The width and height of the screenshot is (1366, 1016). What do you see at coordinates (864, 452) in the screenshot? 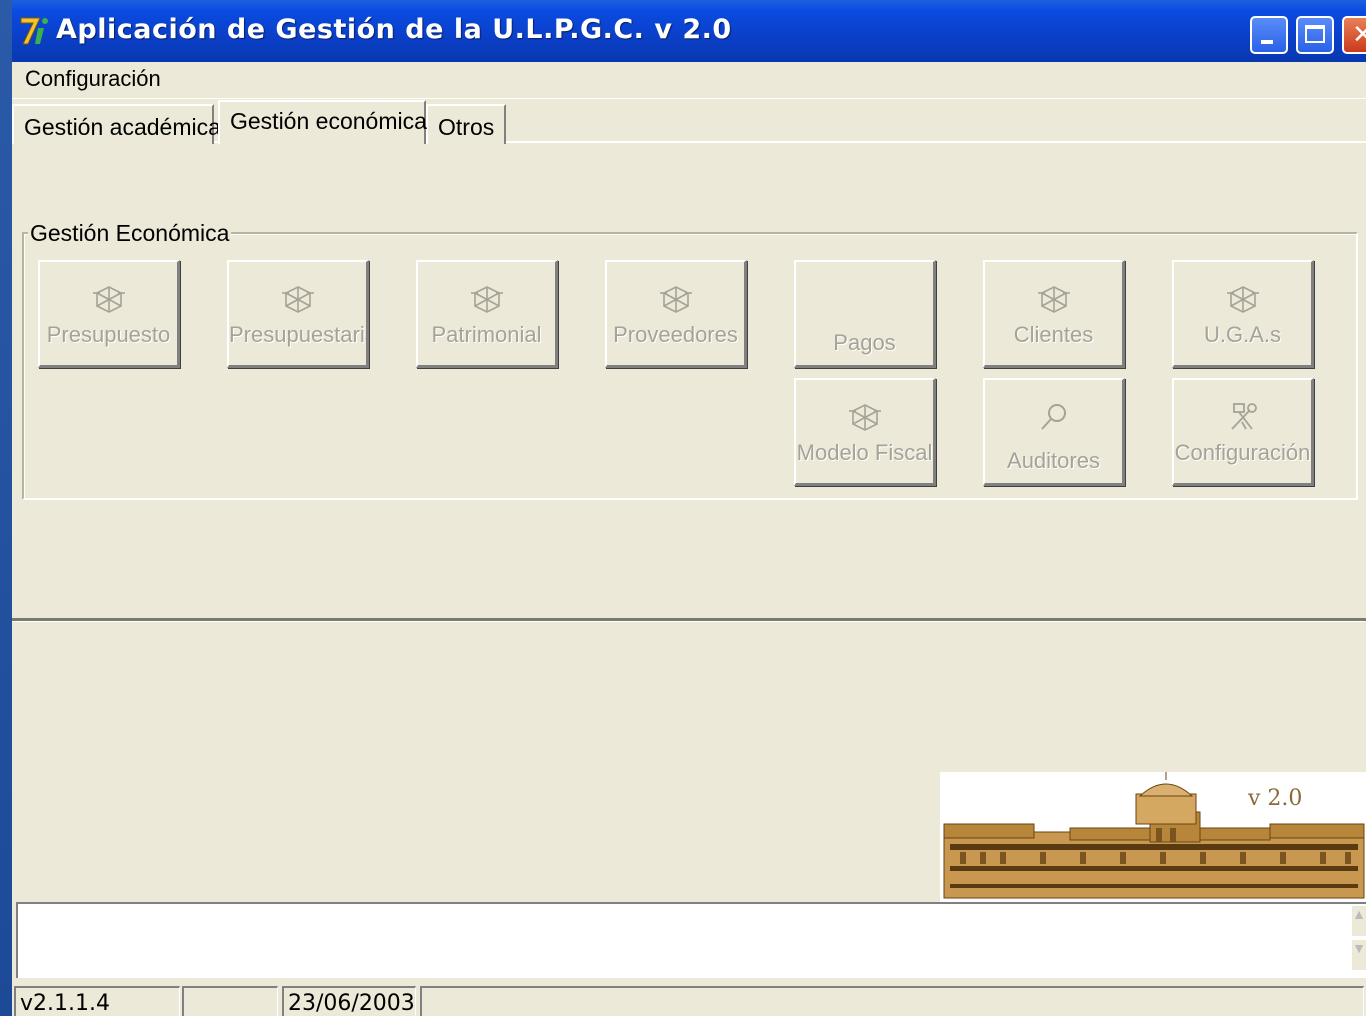
I see `button-label: Modelo Fiscal` at bounding box center [864, 452].